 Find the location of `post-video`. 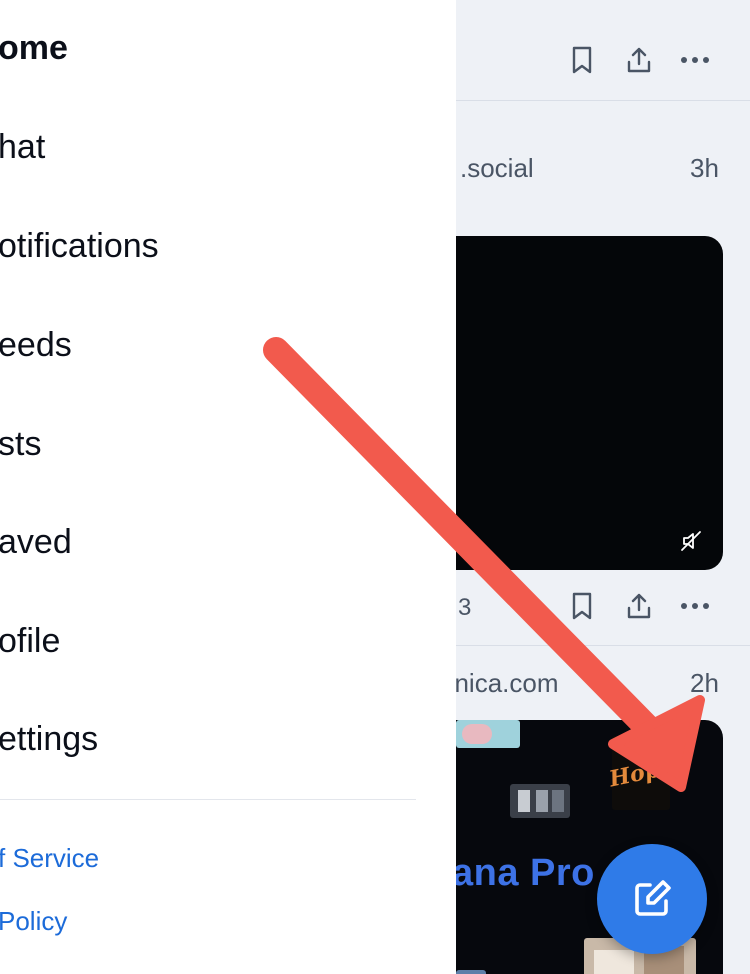

post-video is located at coordinates (589, 403).